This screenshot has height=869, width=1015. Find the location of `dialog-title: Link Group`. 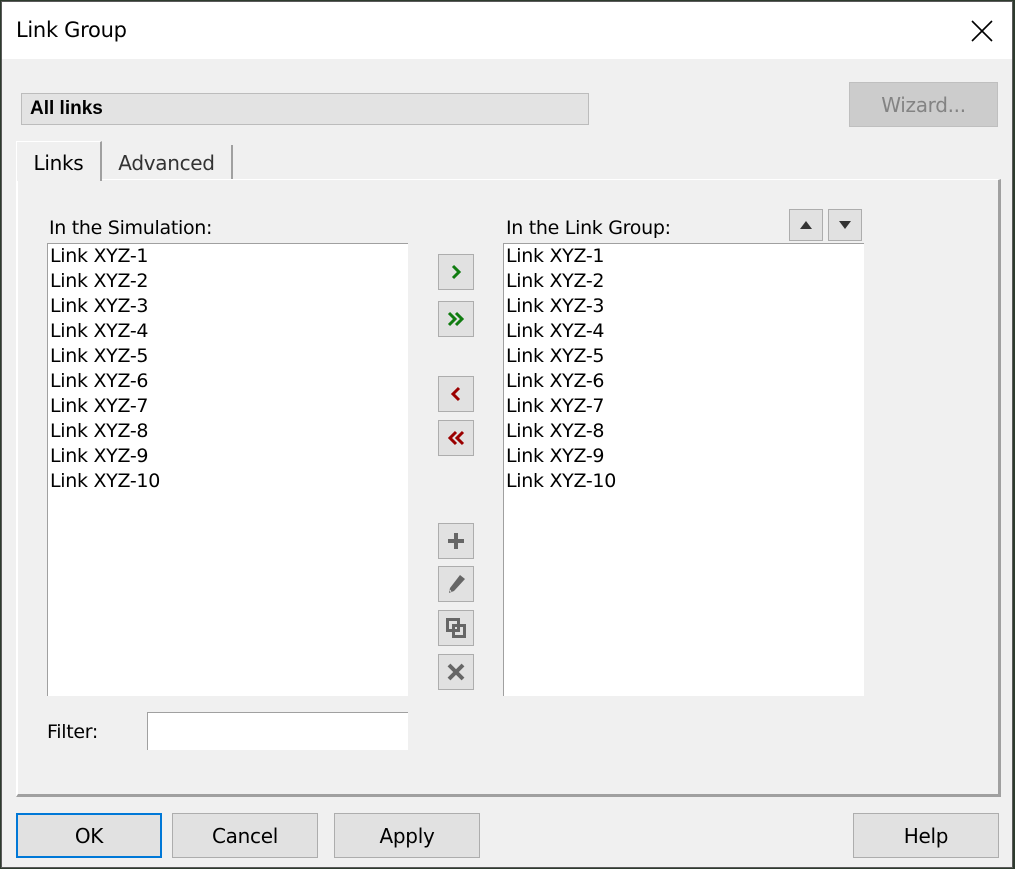

dialog-title: Link Group is located at coordinates (71, 30).